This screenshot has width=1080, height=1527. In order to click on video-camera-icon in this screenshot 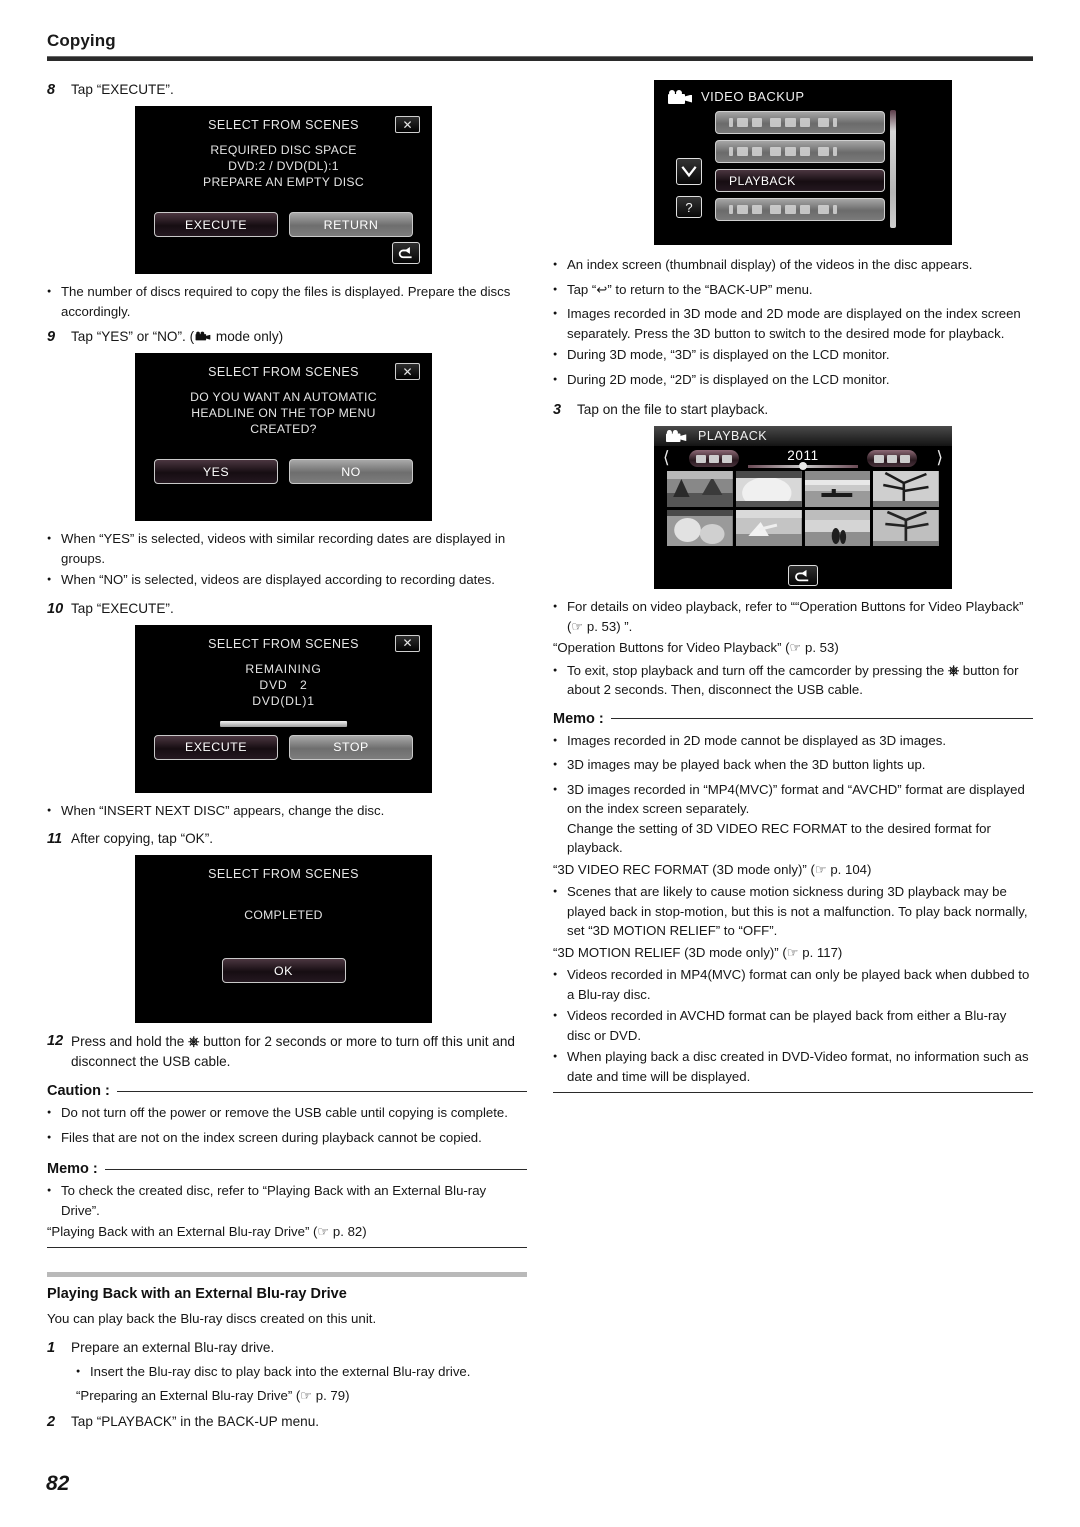, I will do `click(680, 96)`.